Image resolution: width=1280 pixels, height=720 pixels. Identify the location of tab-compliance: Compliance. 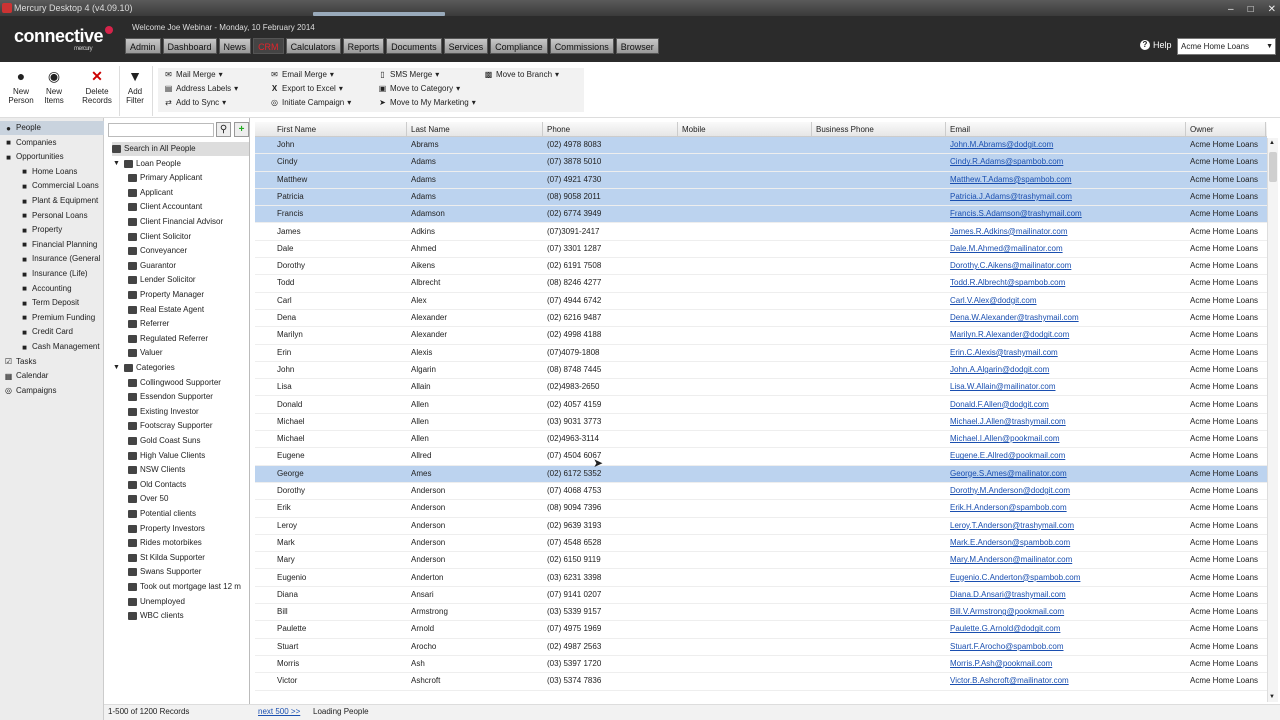
(519, 46).